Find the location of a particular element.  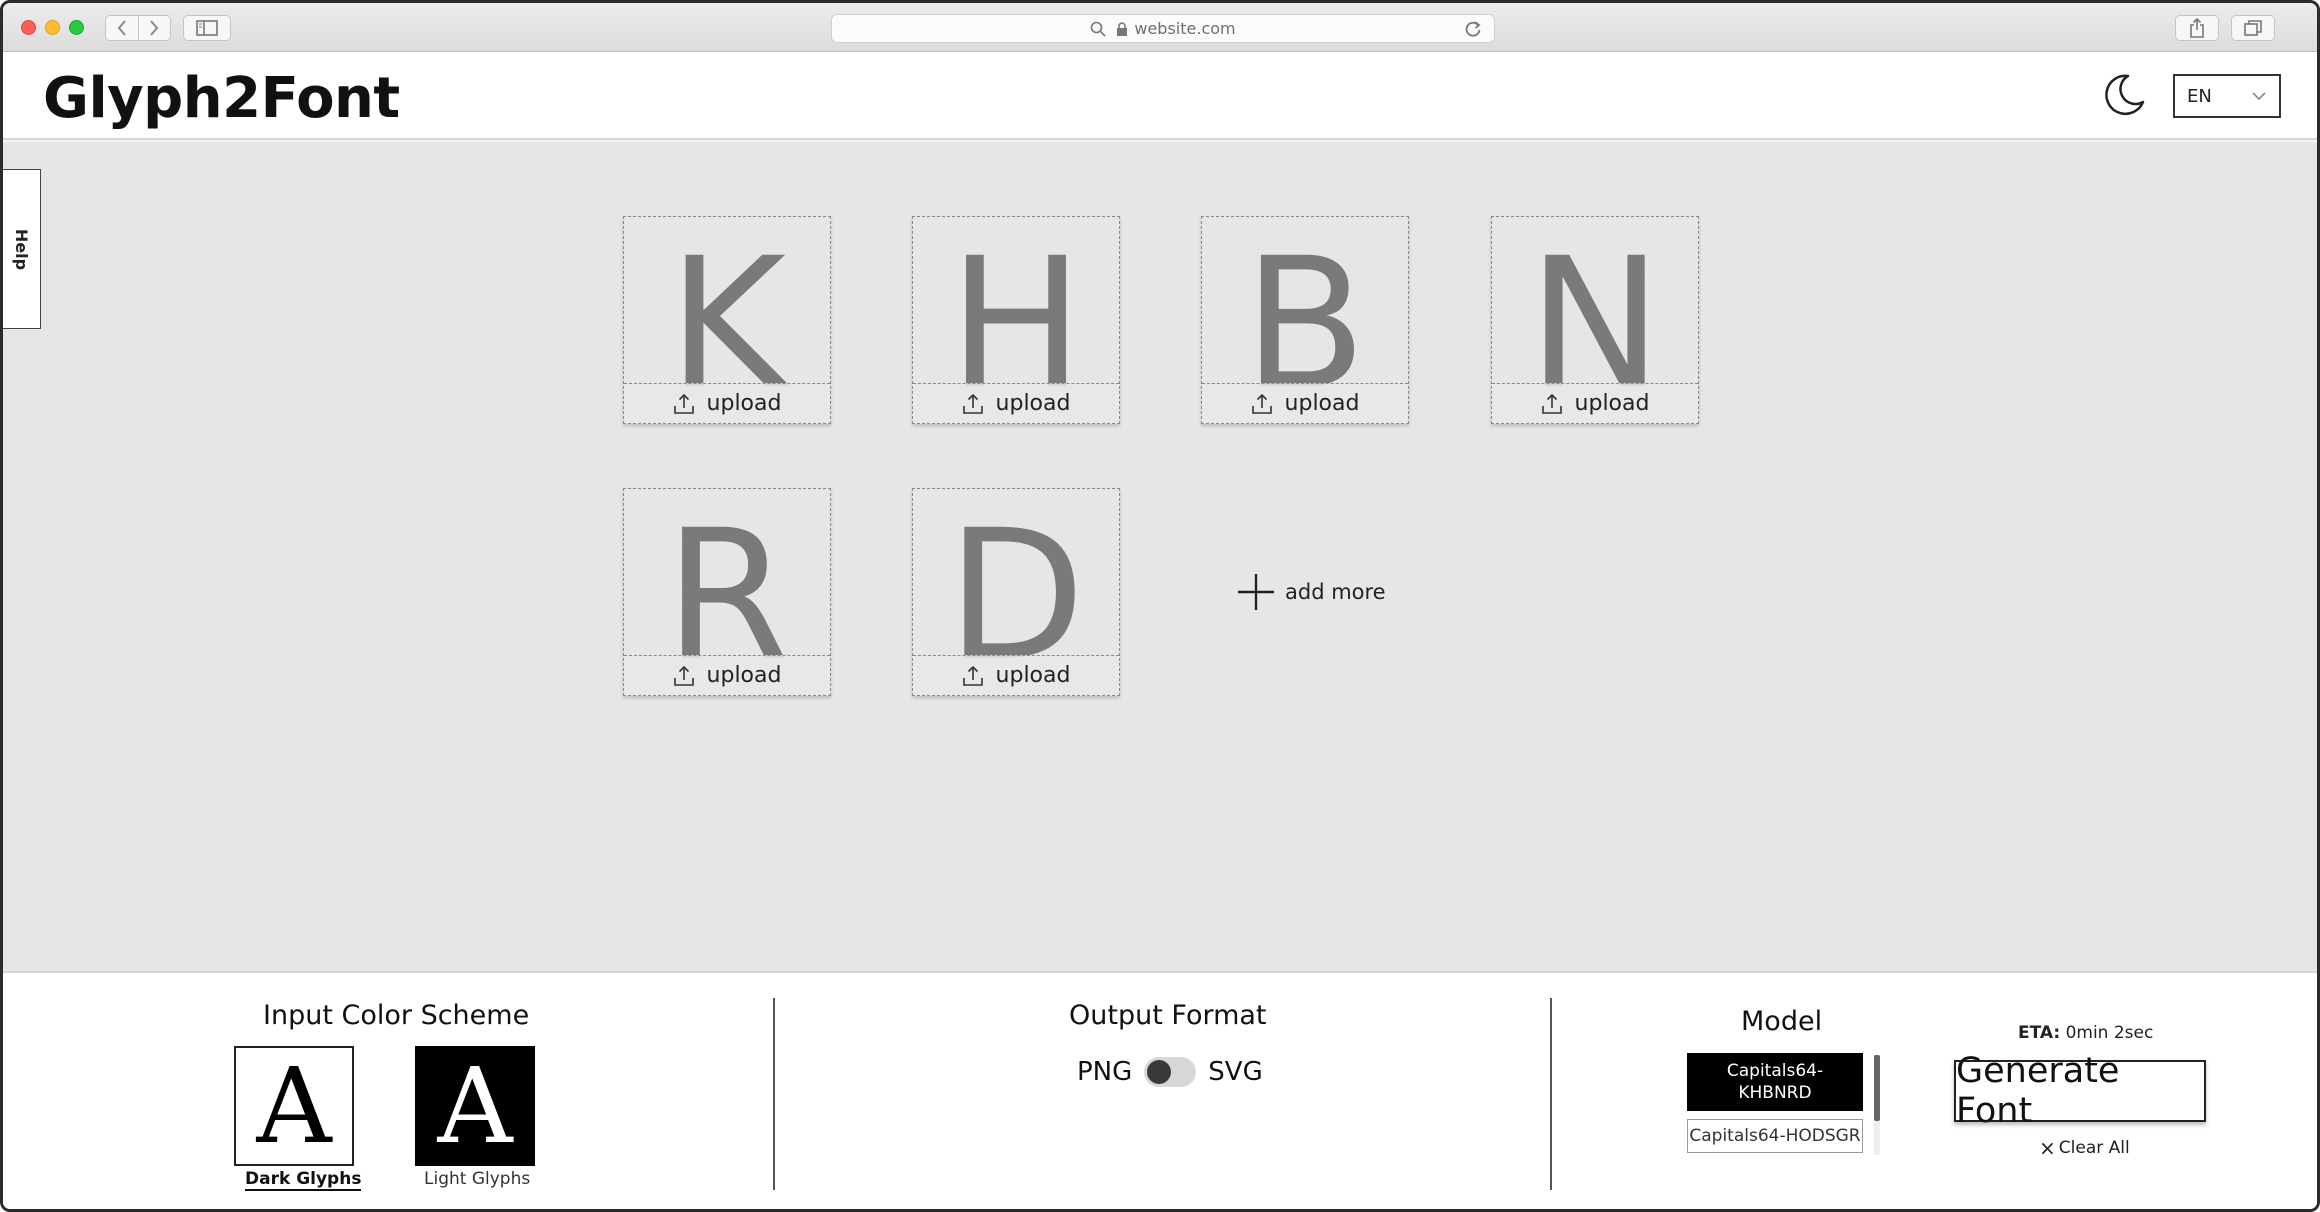

share-icon is located at coordinates (2197, 28).